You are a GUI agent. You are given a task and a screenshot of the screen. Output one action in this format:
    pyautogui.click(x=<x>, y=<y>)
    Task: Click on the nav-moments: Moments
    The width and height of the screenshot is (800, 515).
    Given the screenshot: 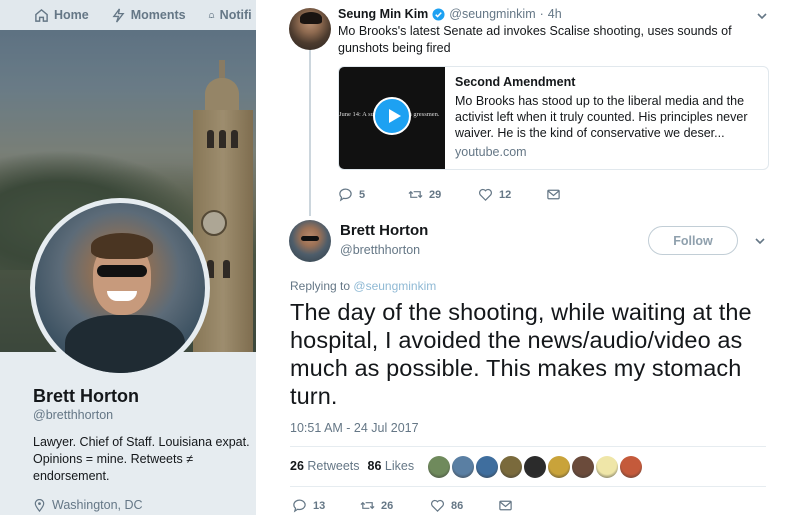 What is the action you would take?
    pyautogui.click(x=148, y=15)
    